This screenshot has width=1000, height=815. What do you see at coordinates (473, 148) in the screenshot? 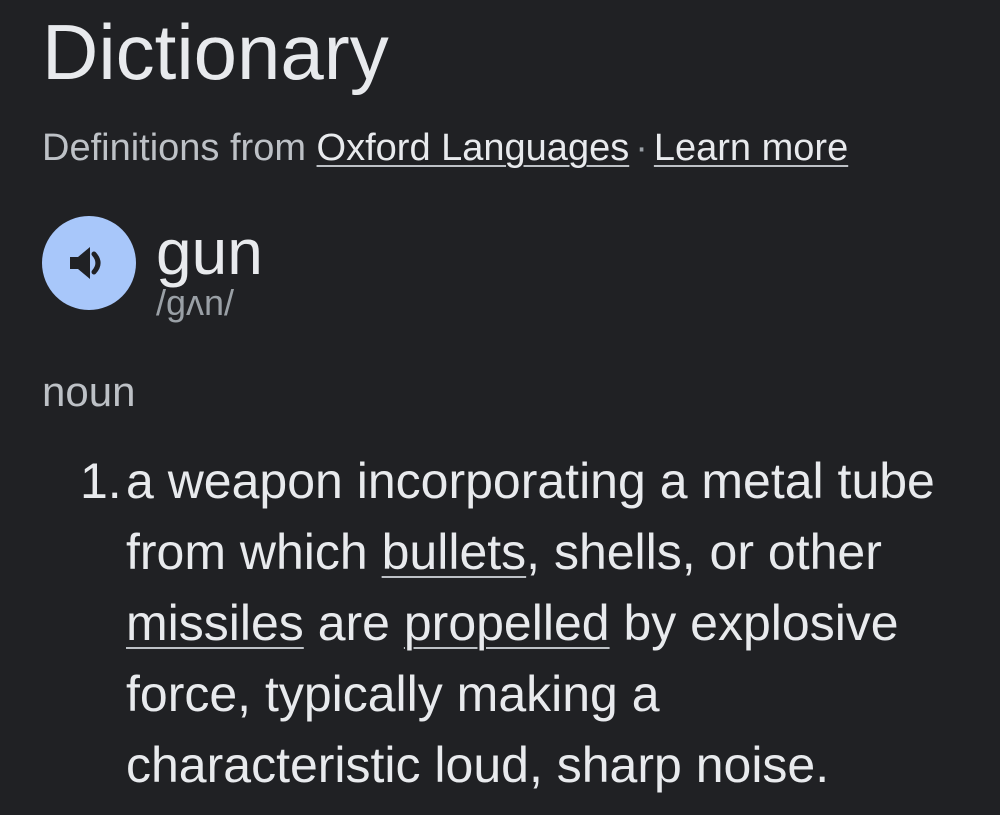
I see `oxford-languages-link: Oxford Languages` at bounding box center [473, 148].